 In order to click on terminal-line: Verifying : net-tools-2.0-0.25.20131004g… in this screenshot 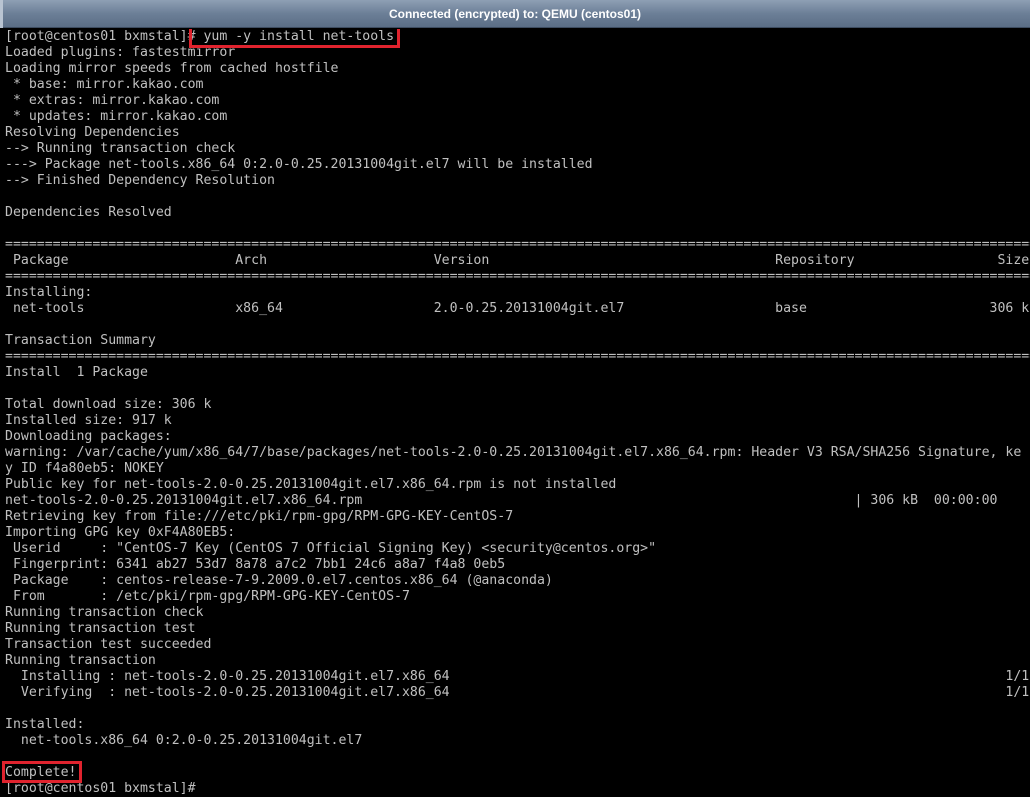, I will do `click(517, 692)`.